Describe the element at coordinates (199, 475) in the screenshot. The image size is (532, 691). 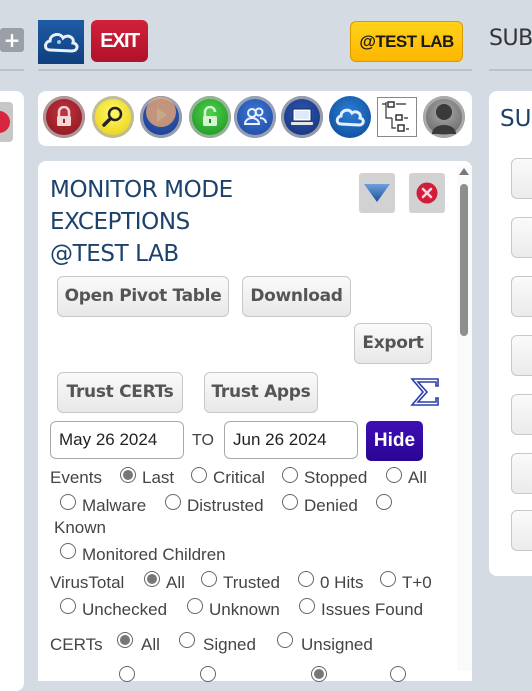
I see `events-radio-critical` at that location.